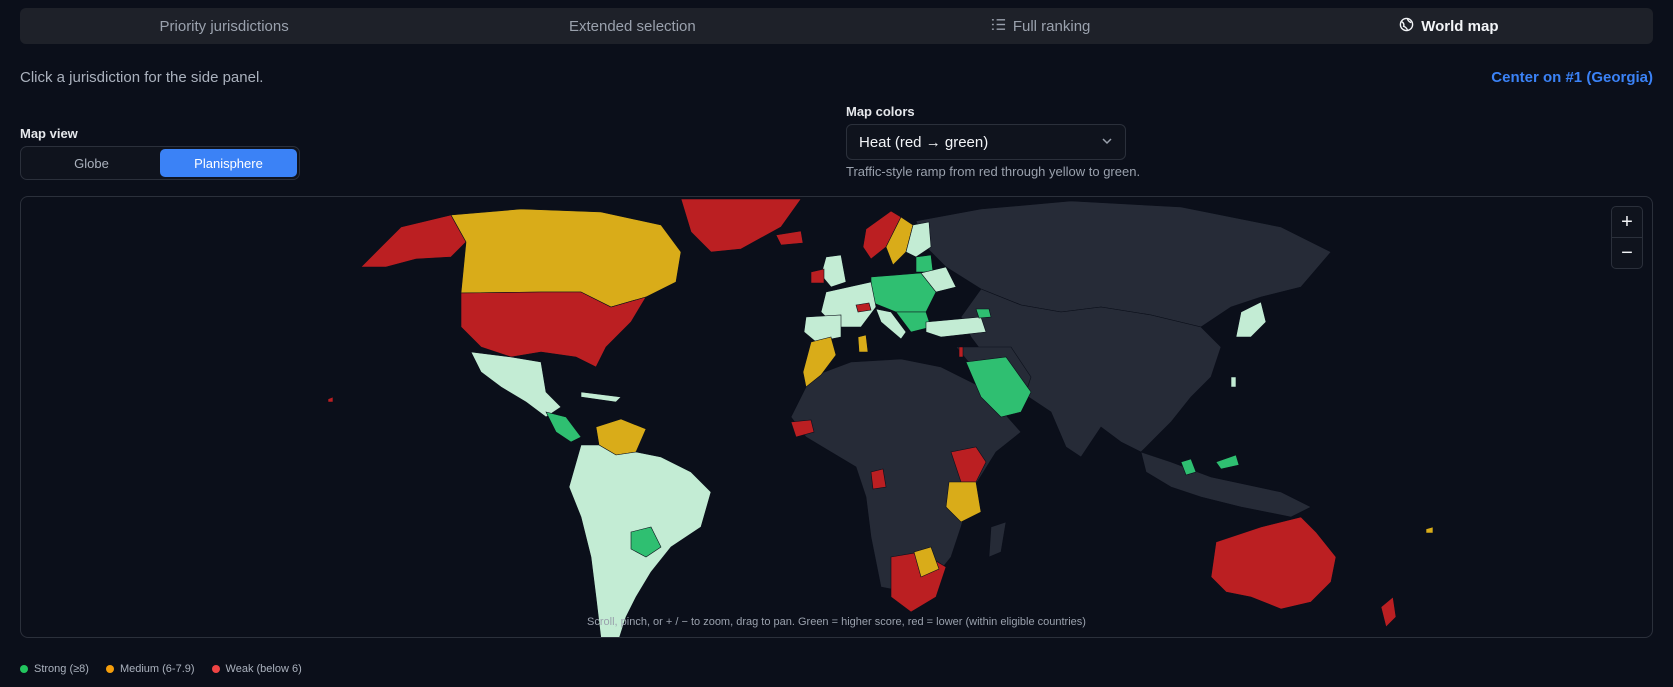  I want to click on legend-label: Strong (≥8), so click(61, 669).